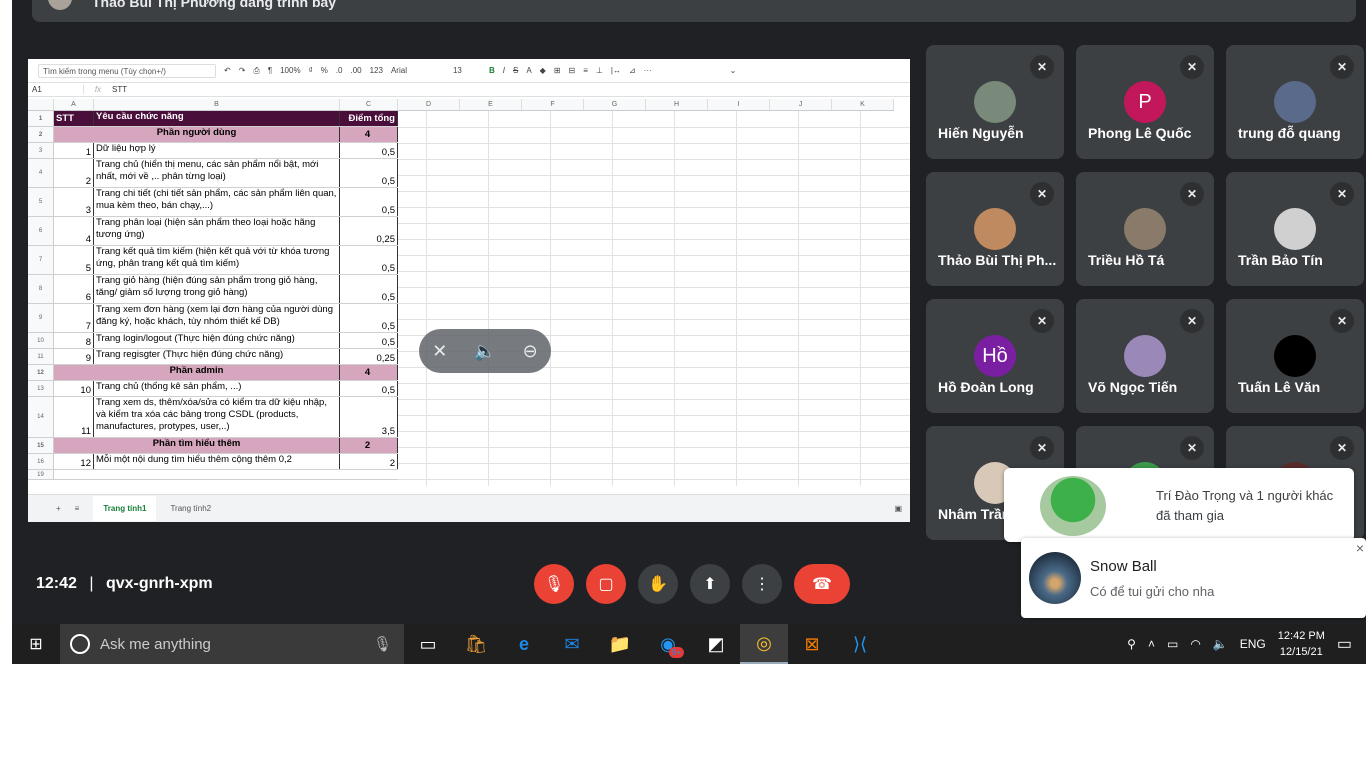 The image size is (1366, 768). Describe the element at coordinates (716, 644) in the screenshot. I see `sticky-notes-icon: ◩` at that location.